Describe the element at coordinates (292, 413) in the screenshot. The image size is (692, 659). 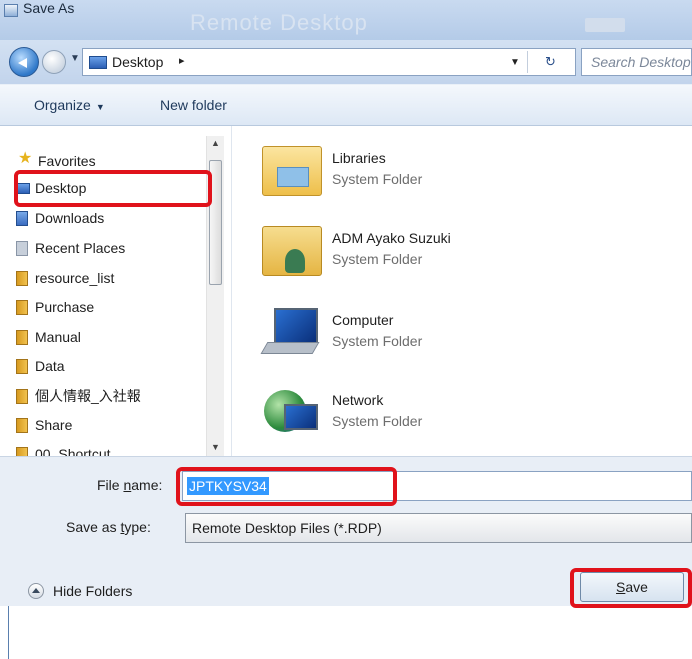
I see `network-icon` at that location.